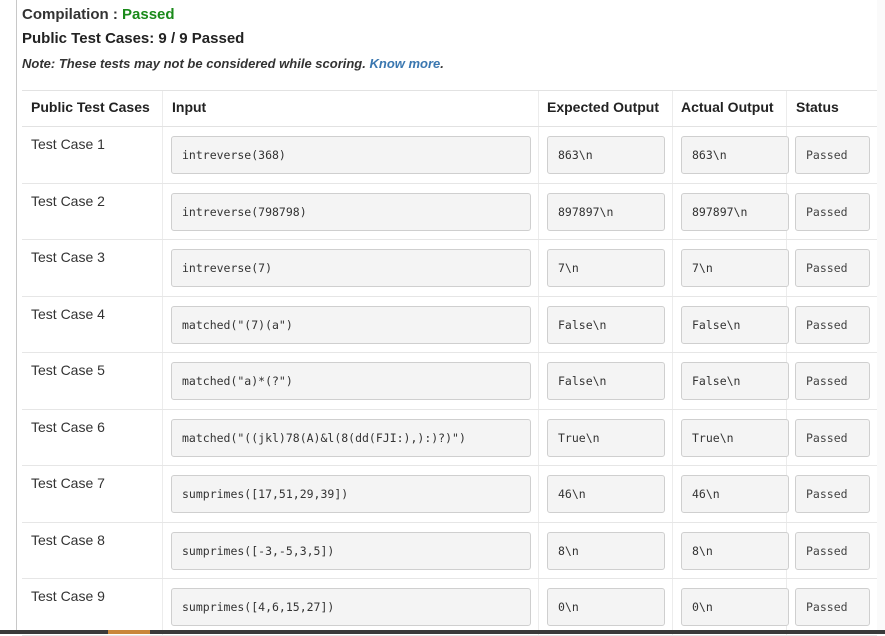  Describe the element at coordinates (735, 211) in the screenshot. I see `actual-output-field: 897897\n` at that location.